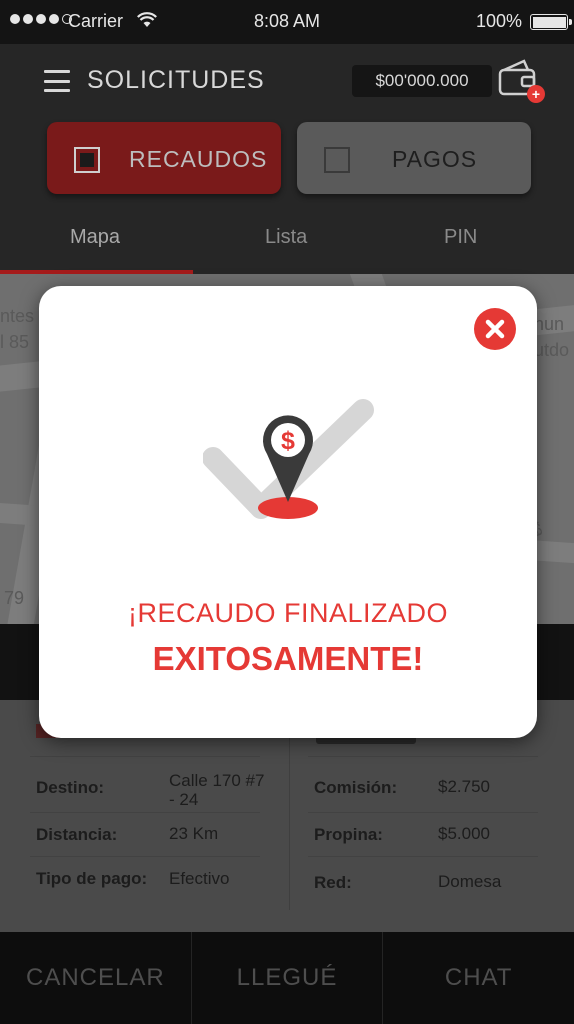  I want to click on llegue-button: LLEGUÉ, so click(288, 978).